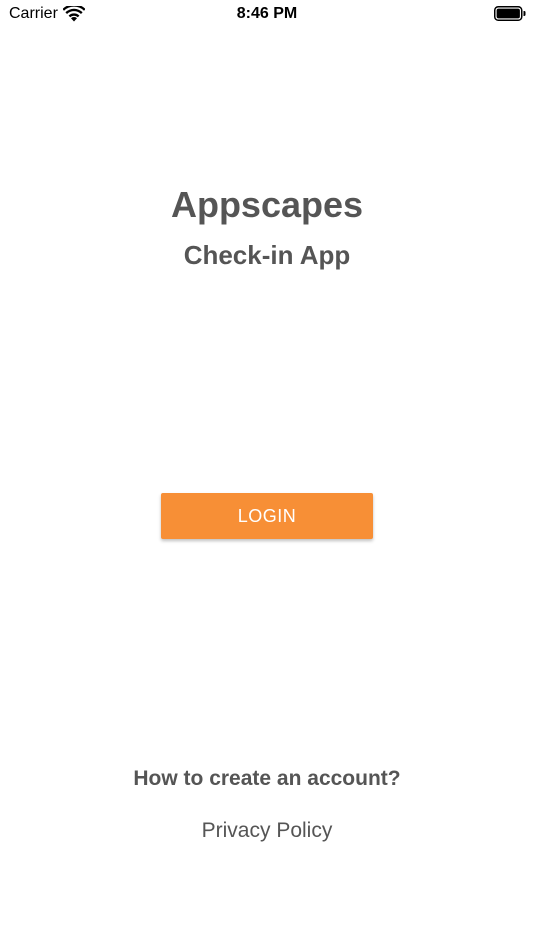 The width and height of the screenshot is (534, 950). I want to click on privacy-policy-label: Privacy Policy, so click(267, 830).